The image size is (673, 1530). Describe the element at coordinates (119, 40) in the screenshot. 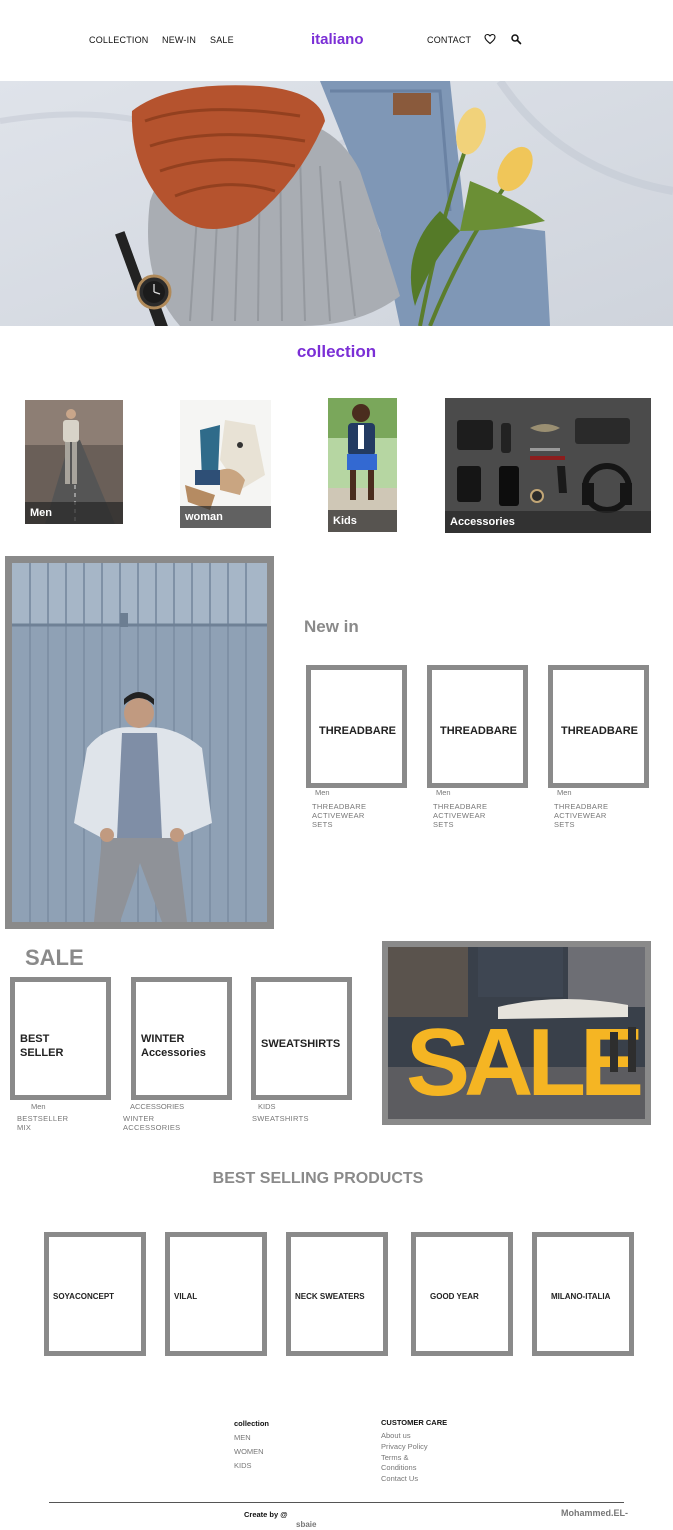

I see `nav-collection-link: COLLECTION` at that location.